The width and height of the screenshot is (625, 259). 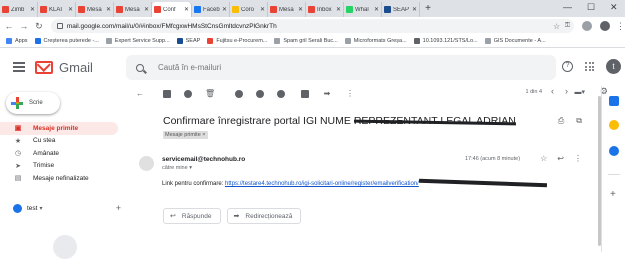 What do you see at coordinates (350, 94) in the screenshot?
I see `more-actions-icon: ⋮` at bounding box center [350, 94].